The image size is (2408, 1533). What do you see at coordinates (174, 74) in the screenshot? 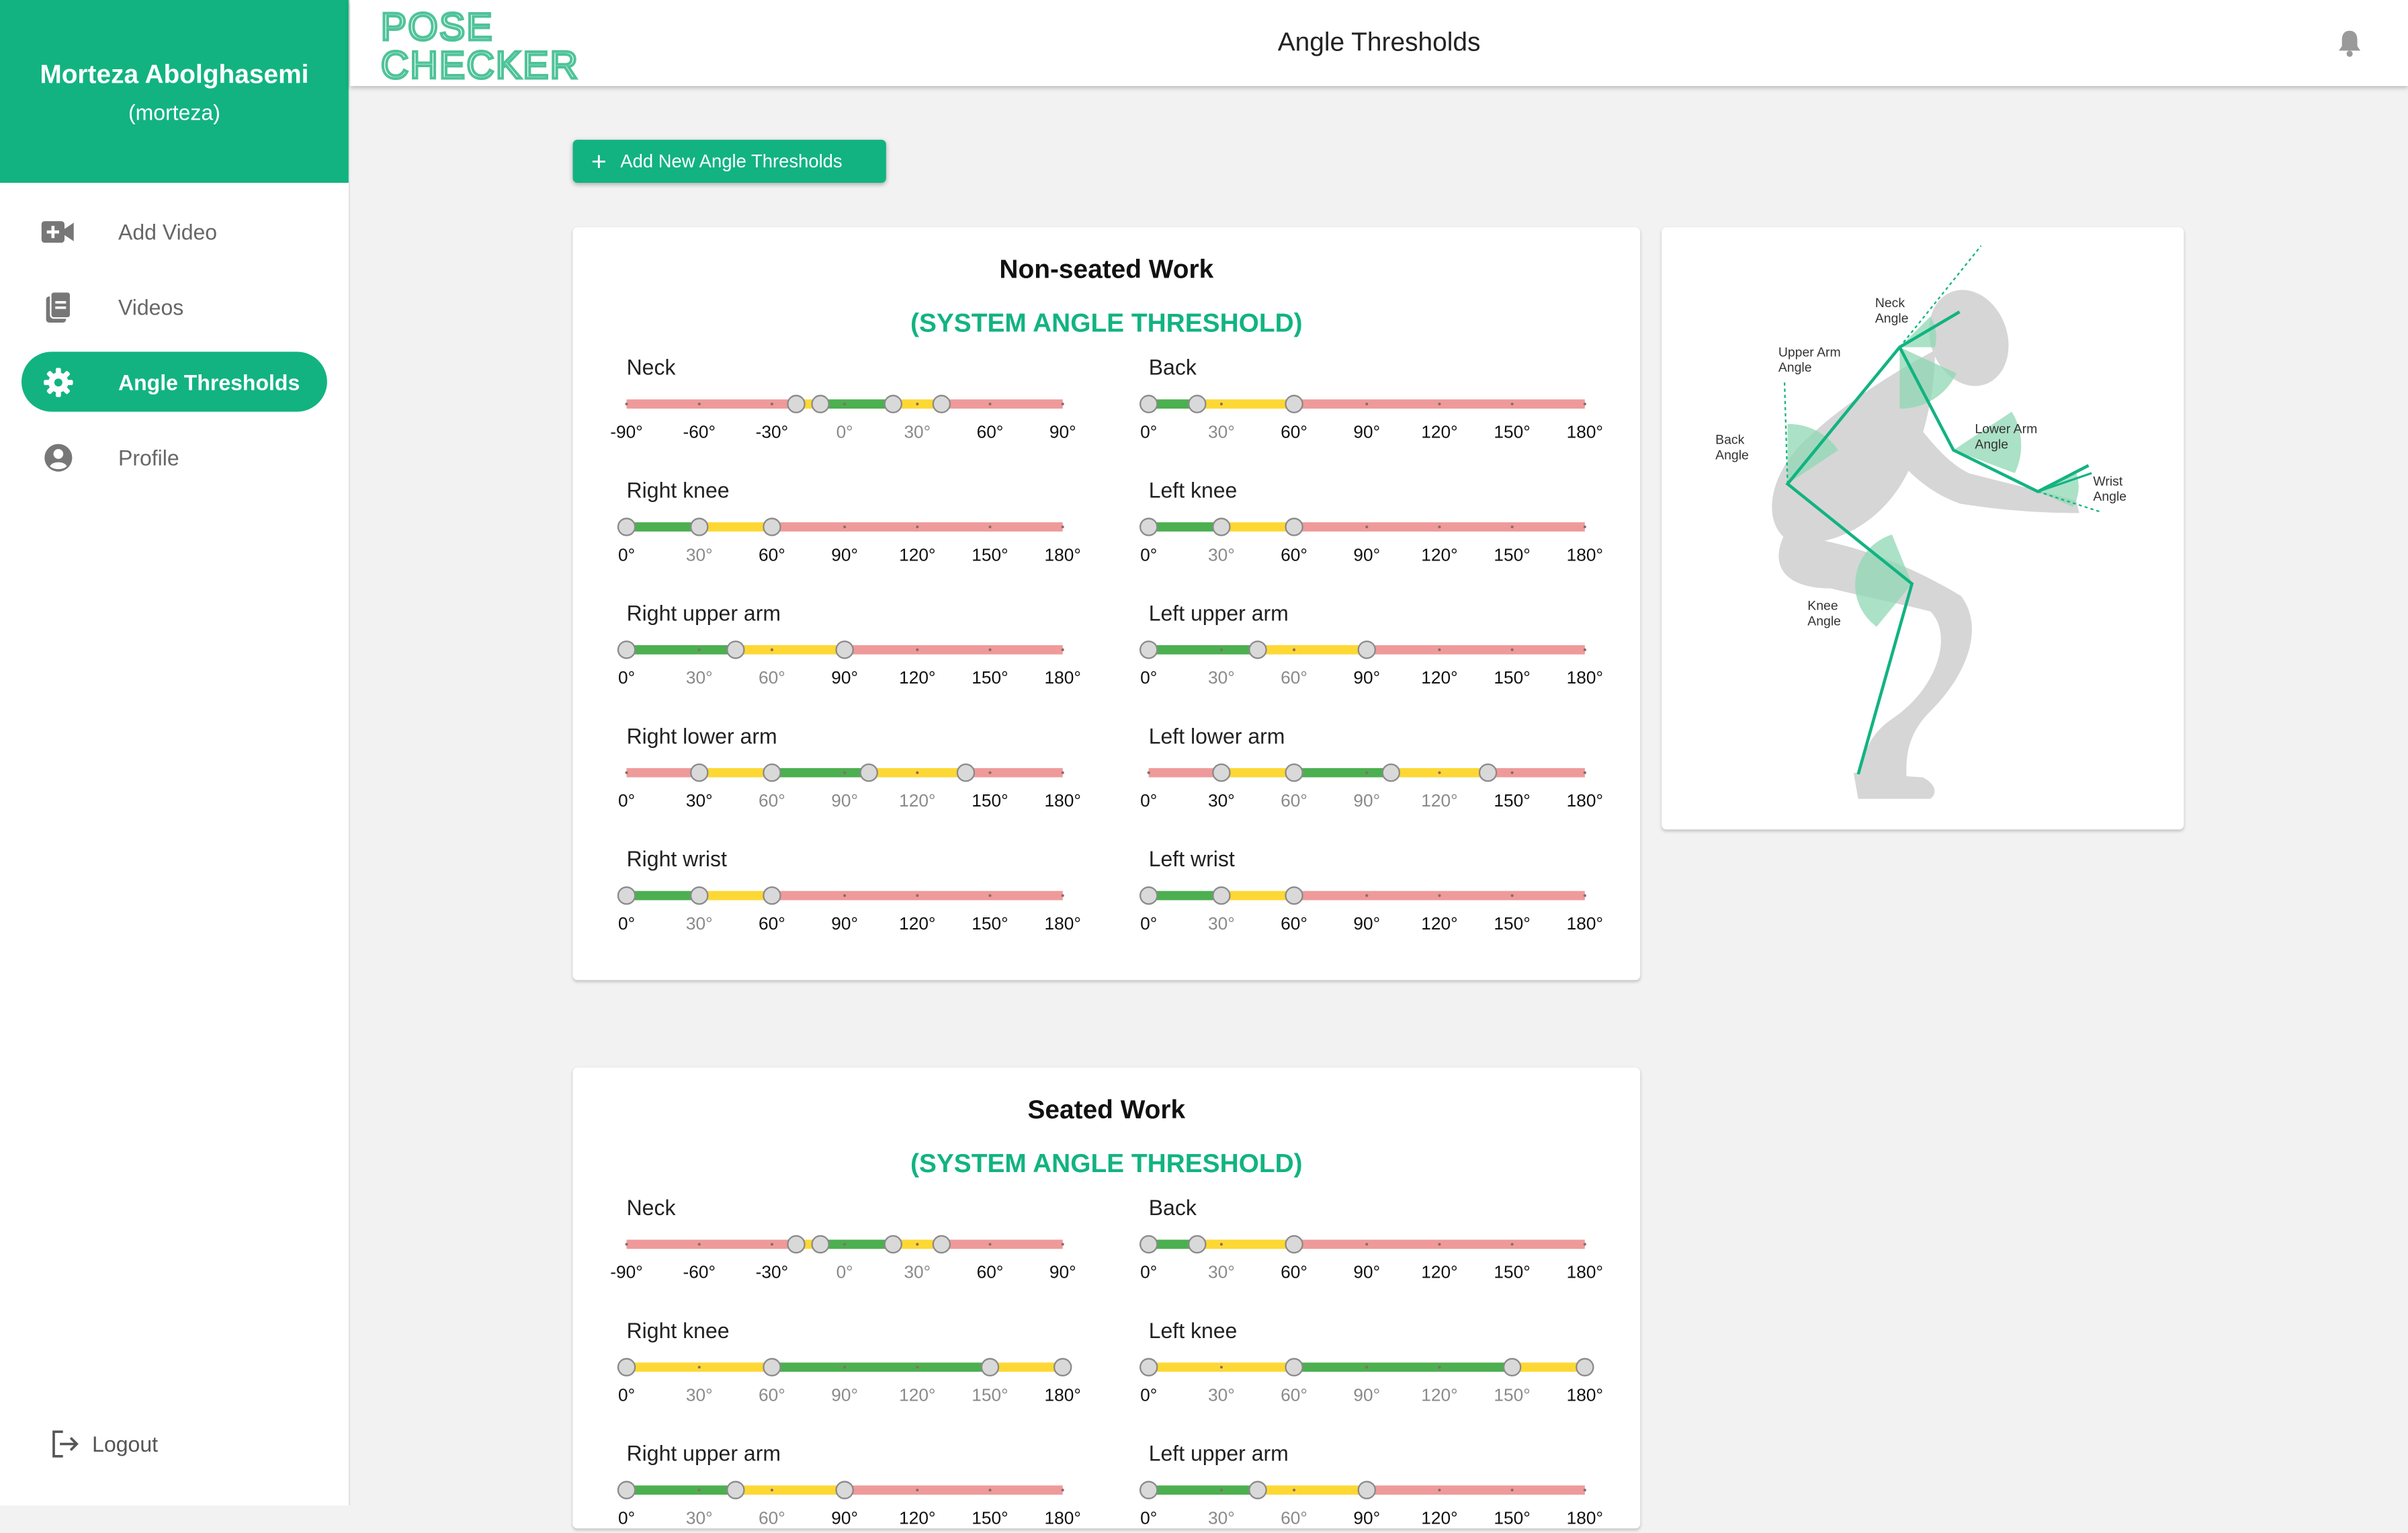
I see `user-name: Morteza Abolghasemi` at bounding box center [174, 74].